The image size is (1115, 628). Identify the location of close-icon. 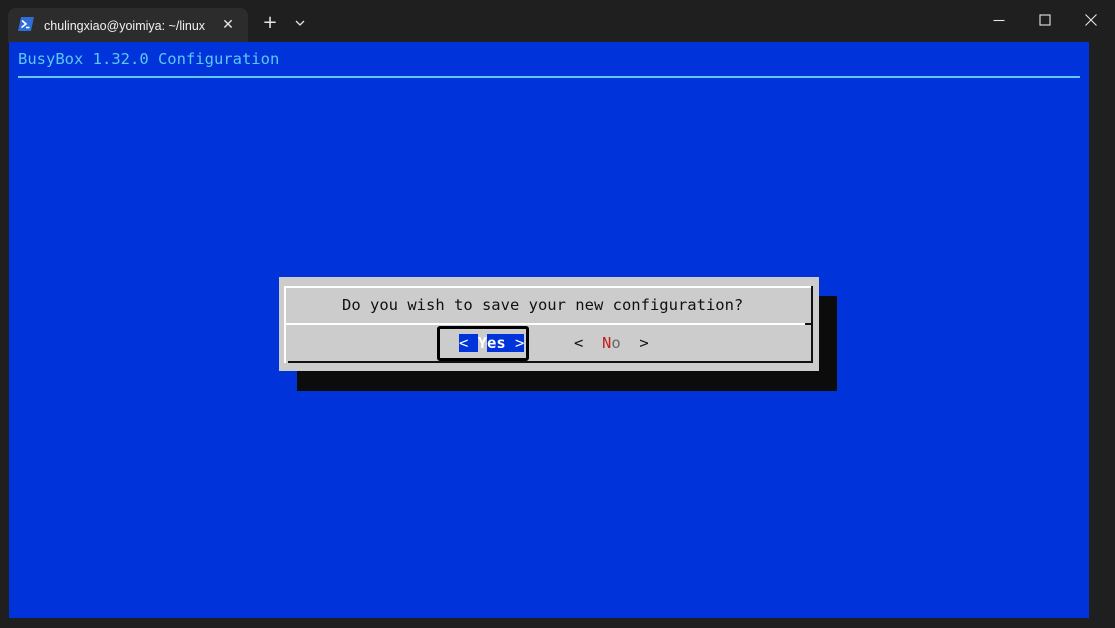
(1091, 20).